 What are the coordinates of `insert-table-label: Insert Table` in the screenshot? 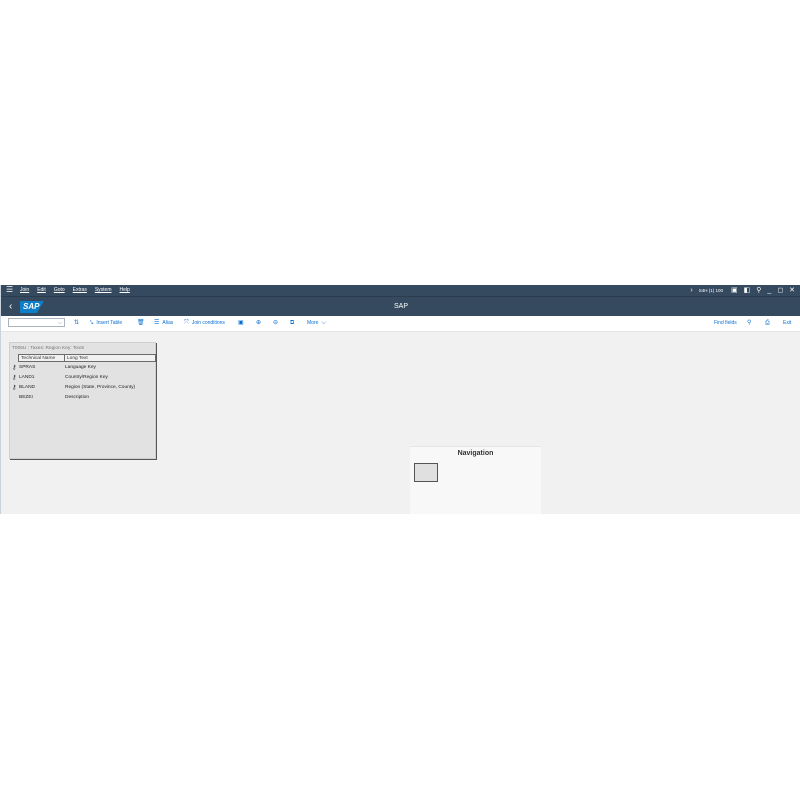 It's located at (109, 323).